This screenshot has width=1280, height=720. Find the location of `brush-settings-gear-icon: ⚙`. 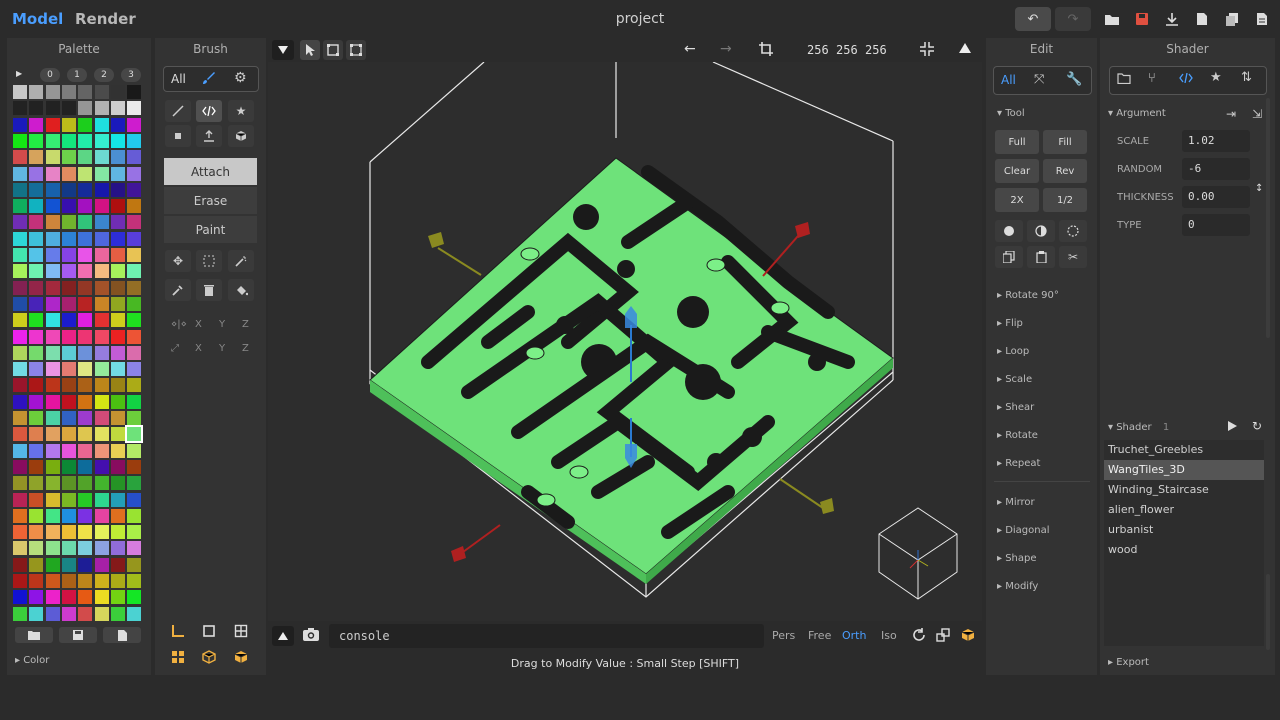

brush-settings-gear-icon: ⚙ is located at coordinates (240, 78).